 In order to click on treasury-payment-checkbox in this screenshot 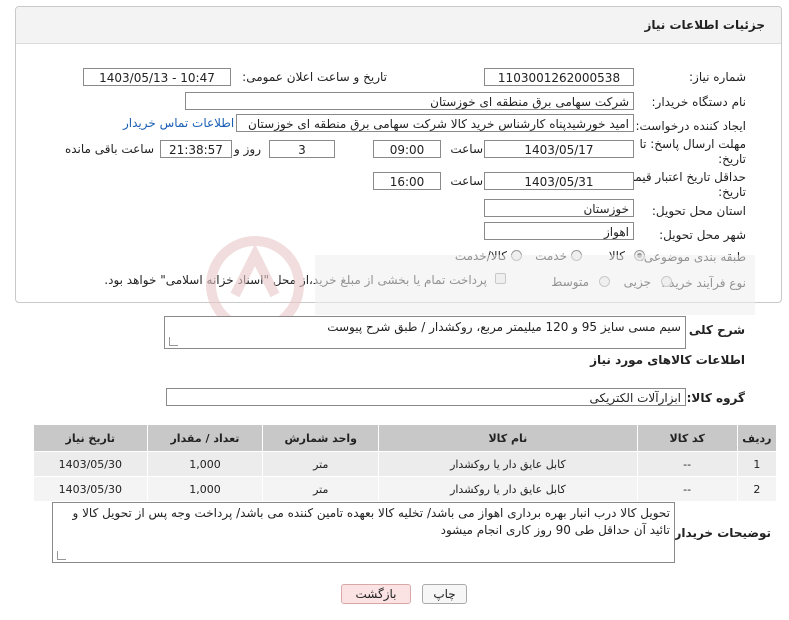, I will do `click(500, 278)`.